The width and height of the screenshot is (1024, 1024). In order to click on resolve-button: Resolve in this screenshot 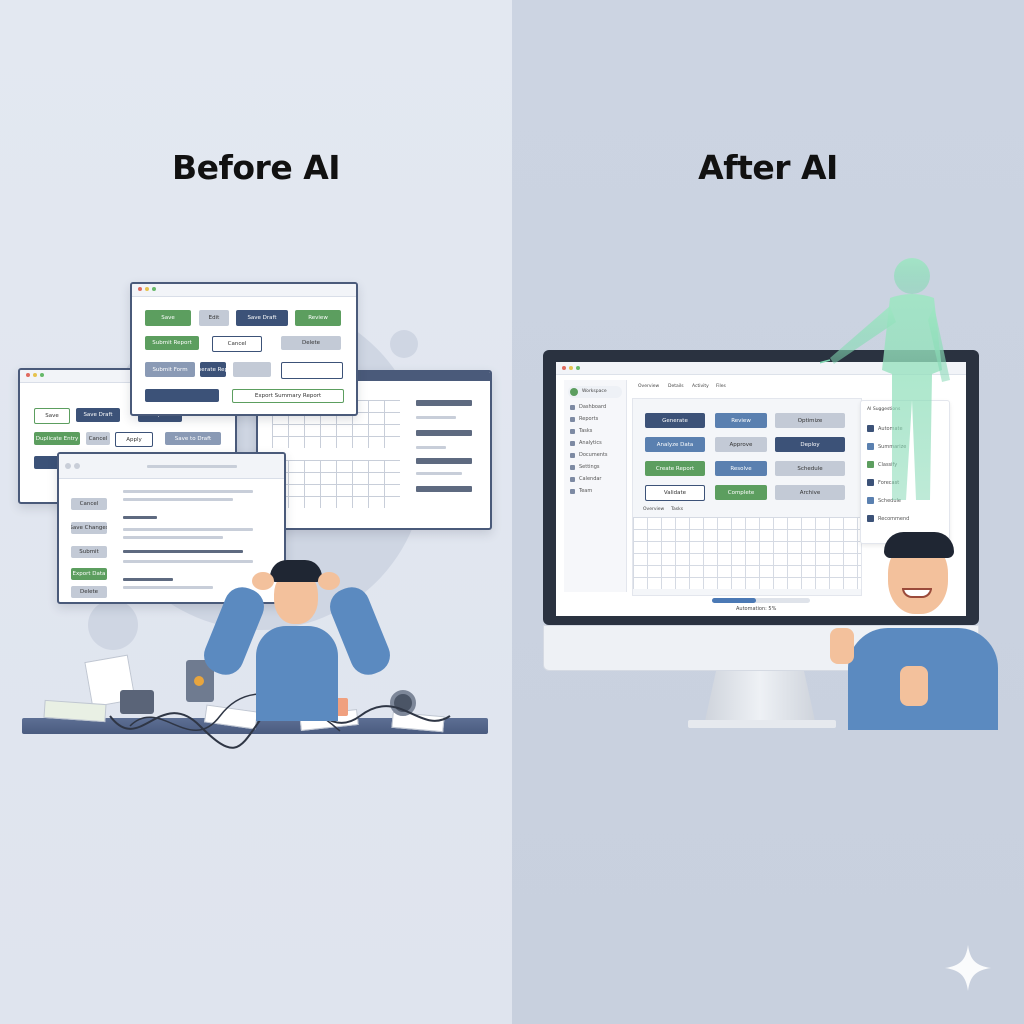, I will do `click(741, 468)`.